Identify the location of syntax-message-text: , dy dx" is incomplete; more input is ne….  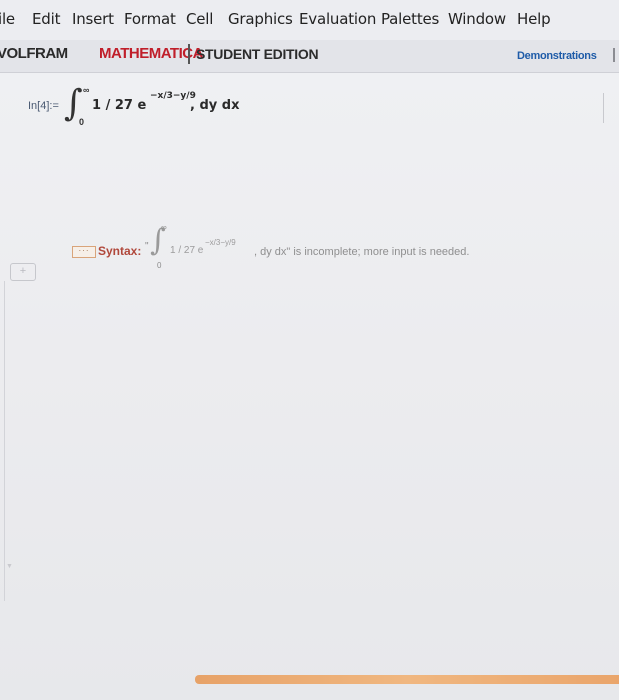
(362, 252).